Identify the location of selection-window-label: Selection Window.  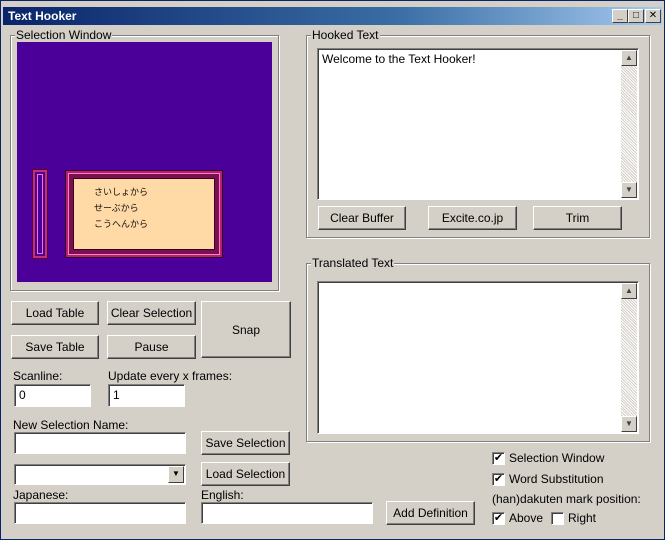
(64, 35).